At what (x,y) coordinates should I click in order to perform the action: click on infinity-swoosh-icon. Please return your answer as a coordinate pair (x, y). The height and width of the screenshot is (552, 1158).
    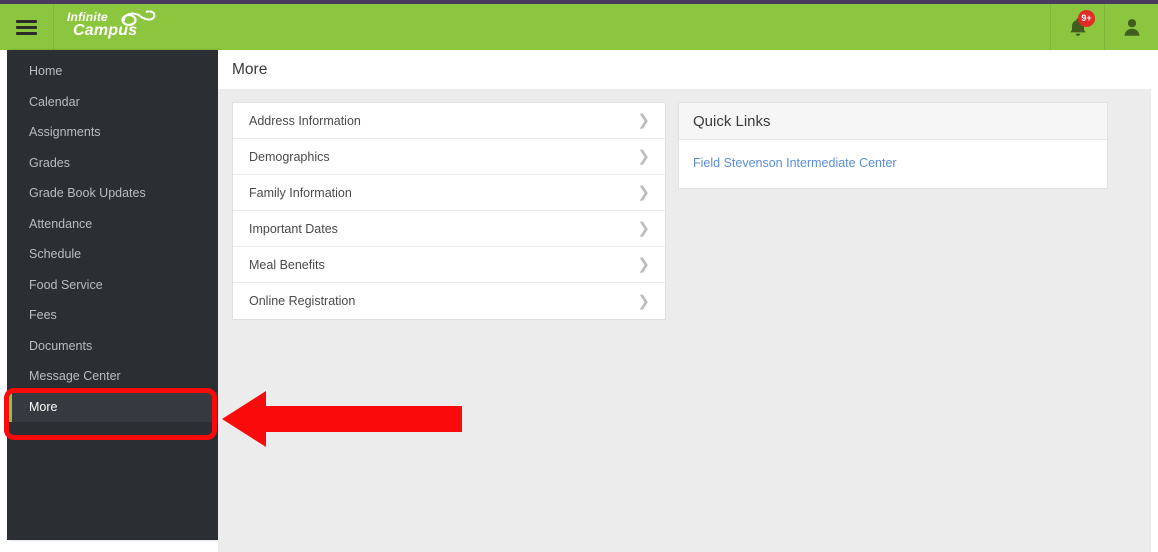
    Looking at the image, I should click on (138, 18).